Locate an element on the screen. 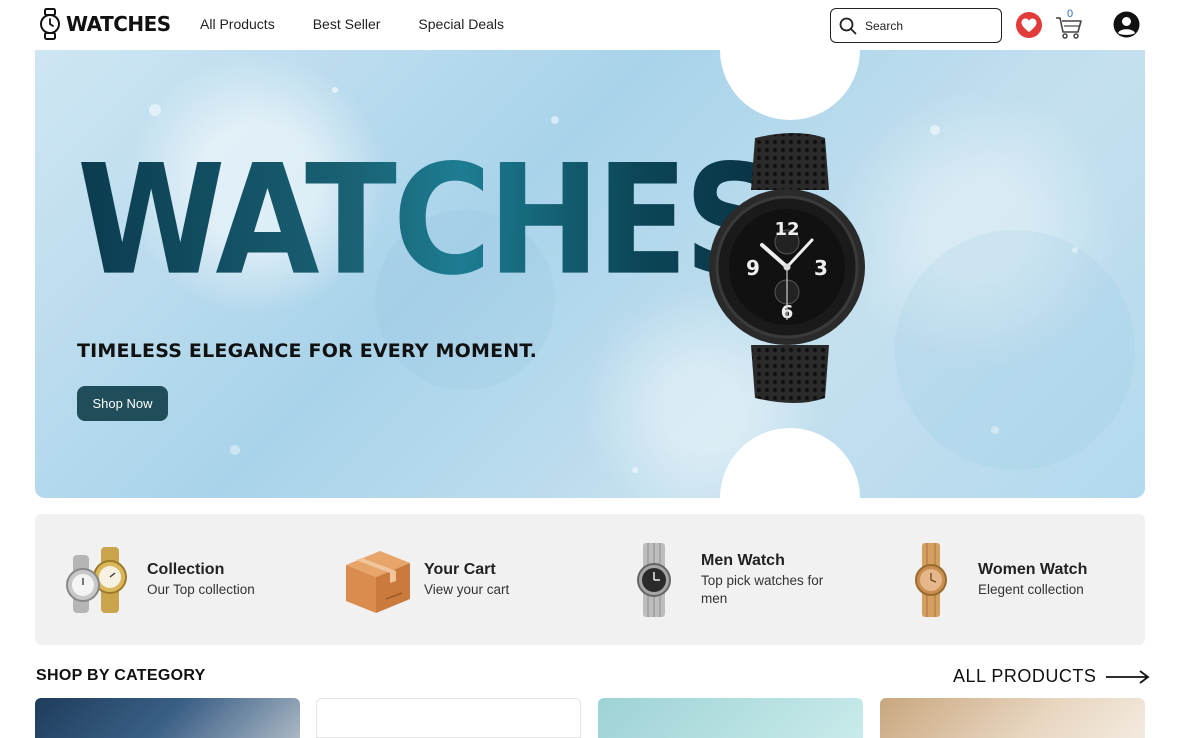  search-icon is located at coordinates (848, 25).